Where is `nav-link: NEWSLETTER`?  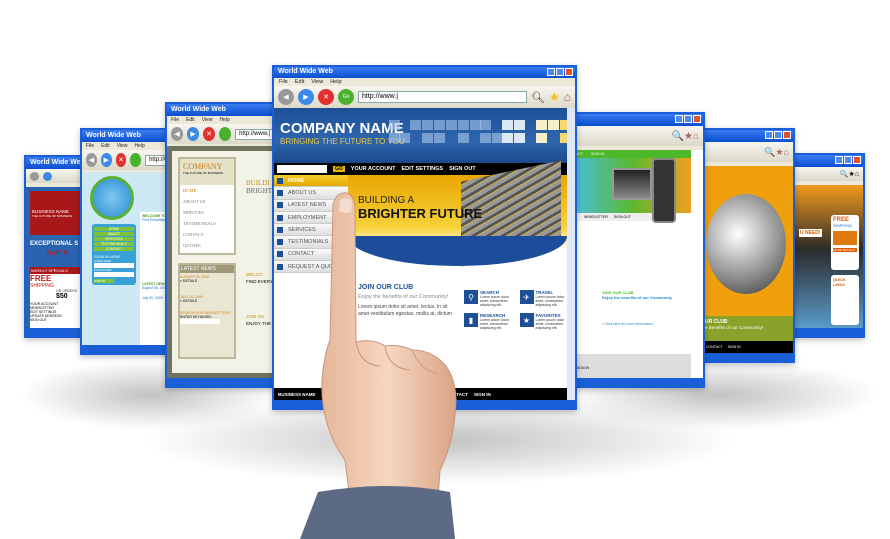 nav-link: NEWSLETTER is located at coordinates (596, 217).